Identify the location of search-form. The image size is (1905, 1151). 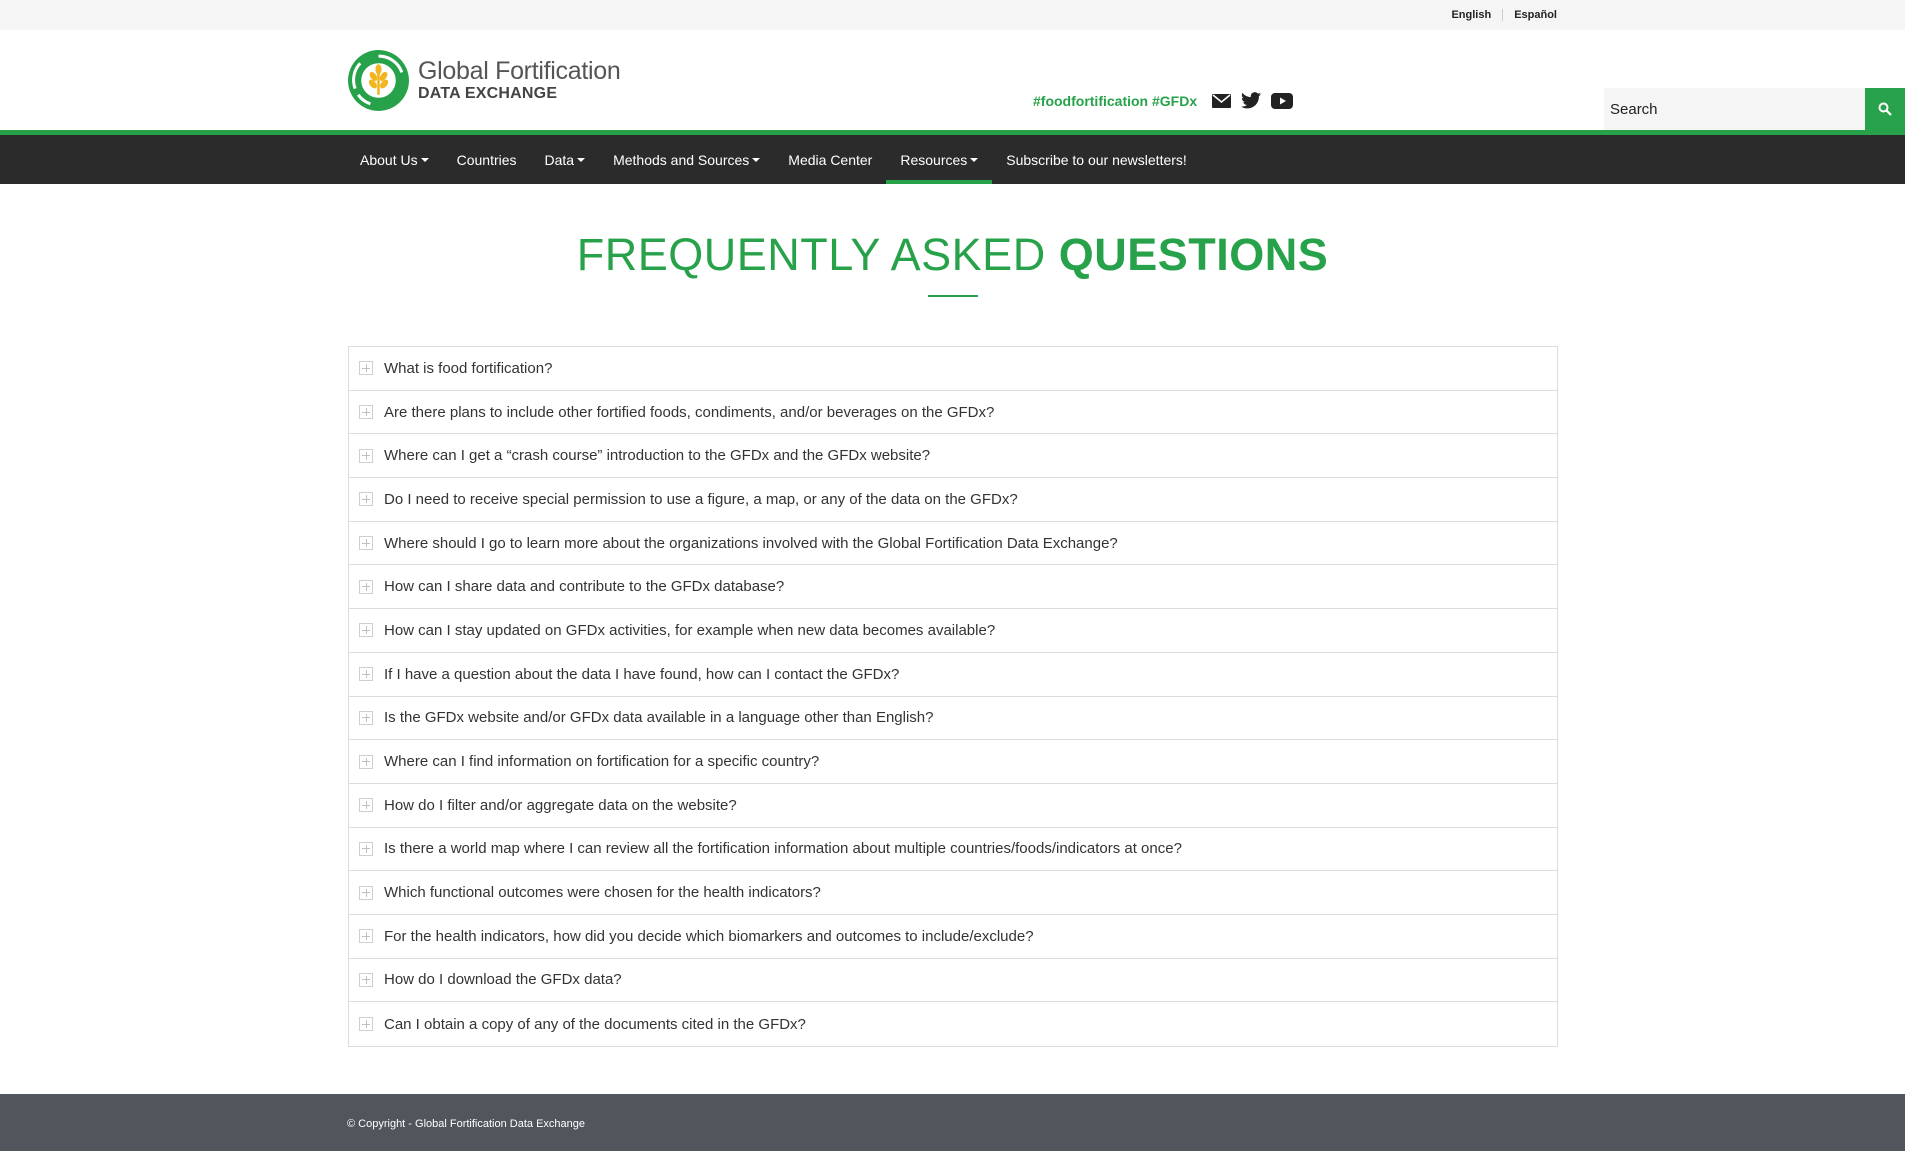
(1754, 109).